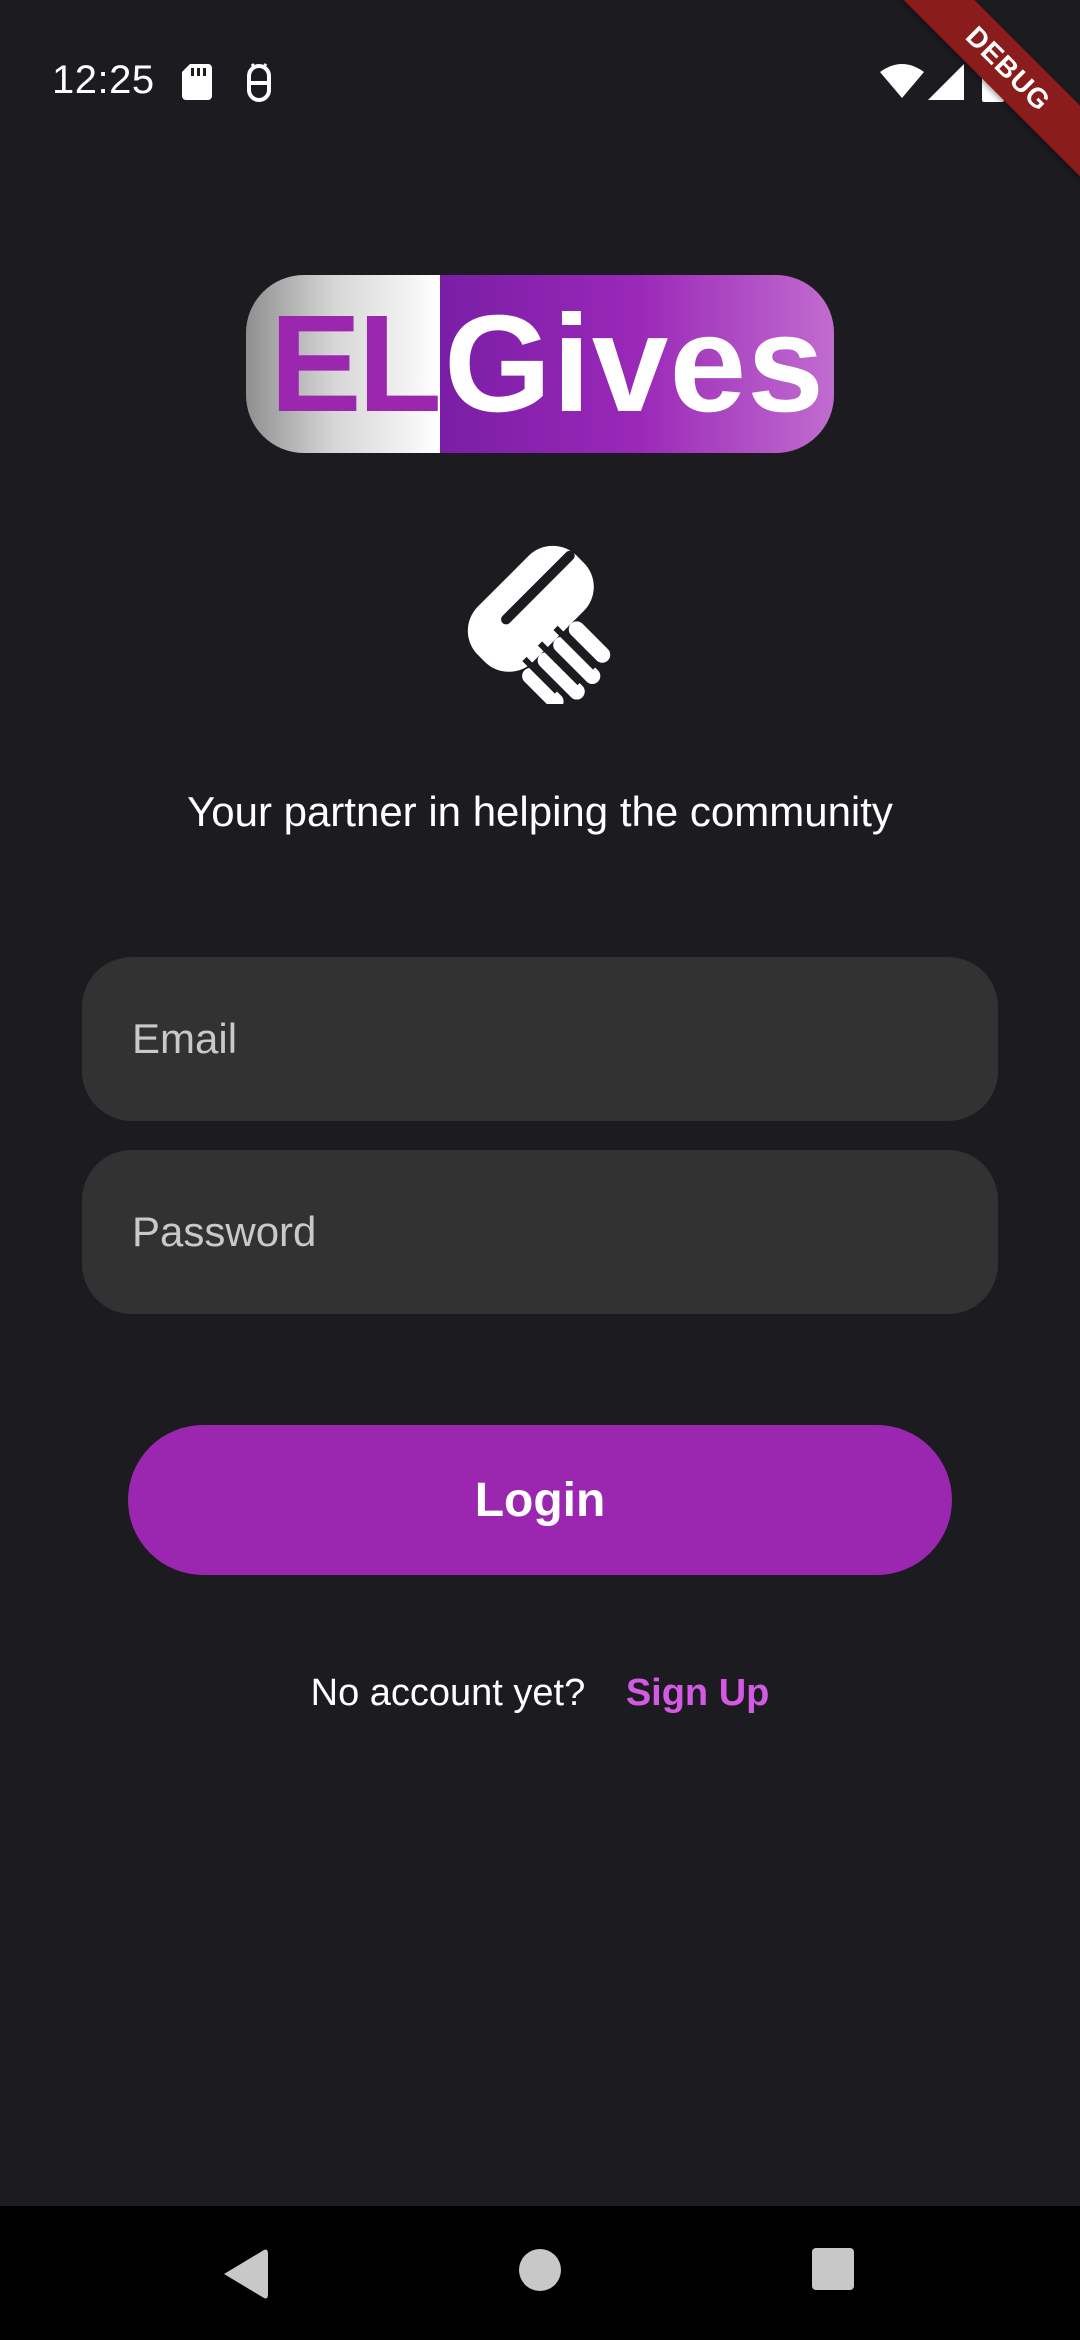 Image resolution: width=1080 pixels, height=2340 pixels. I want to click on status-bar: 12:25, so click(540, 83).